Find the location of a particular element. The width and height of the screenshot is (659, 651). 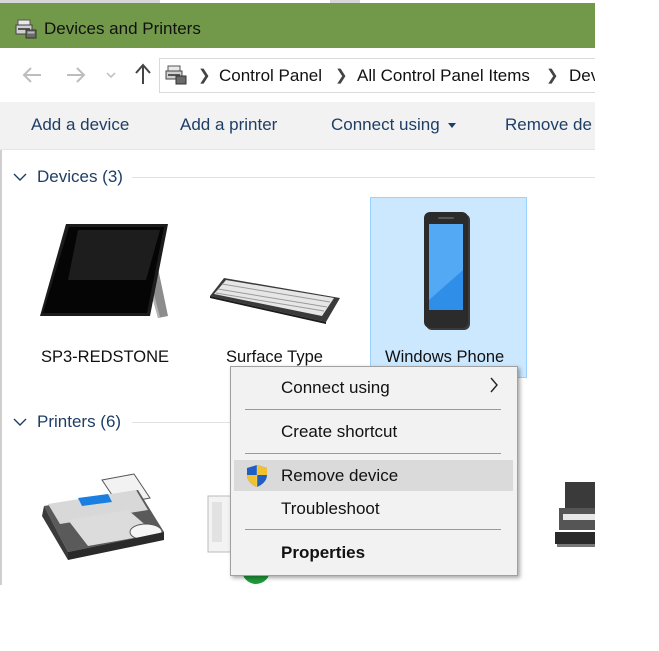

window-title: Devices and Printers is located at coordinates (122, 28).